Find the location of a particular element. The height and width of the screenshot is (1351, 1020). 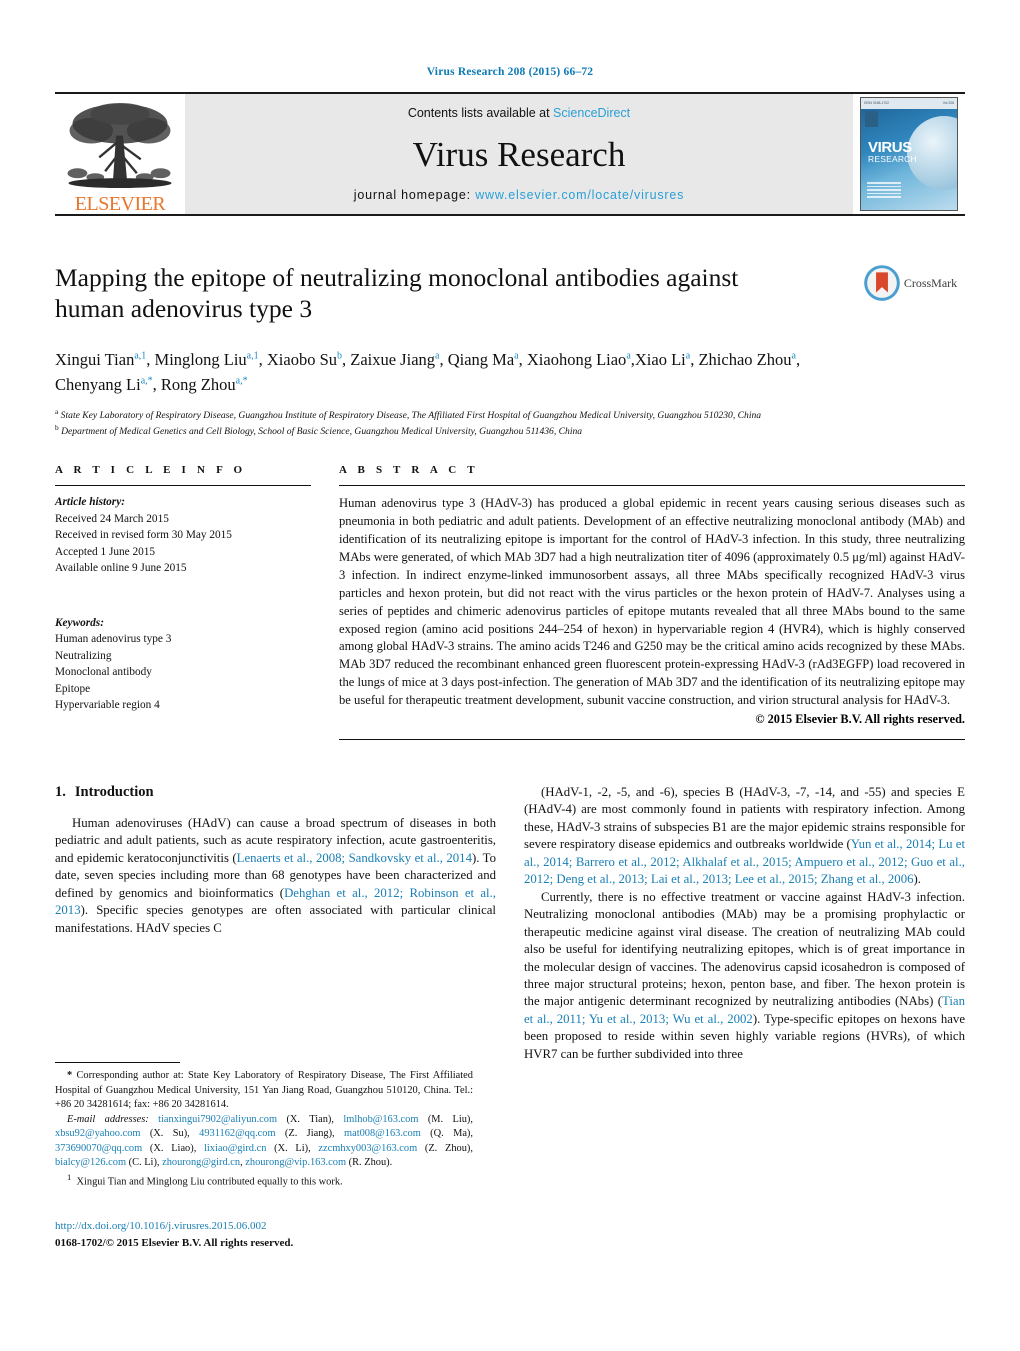

cover-topbar: ISSN 0168-1702 Vol 208 is located at coordinates (909, 103).